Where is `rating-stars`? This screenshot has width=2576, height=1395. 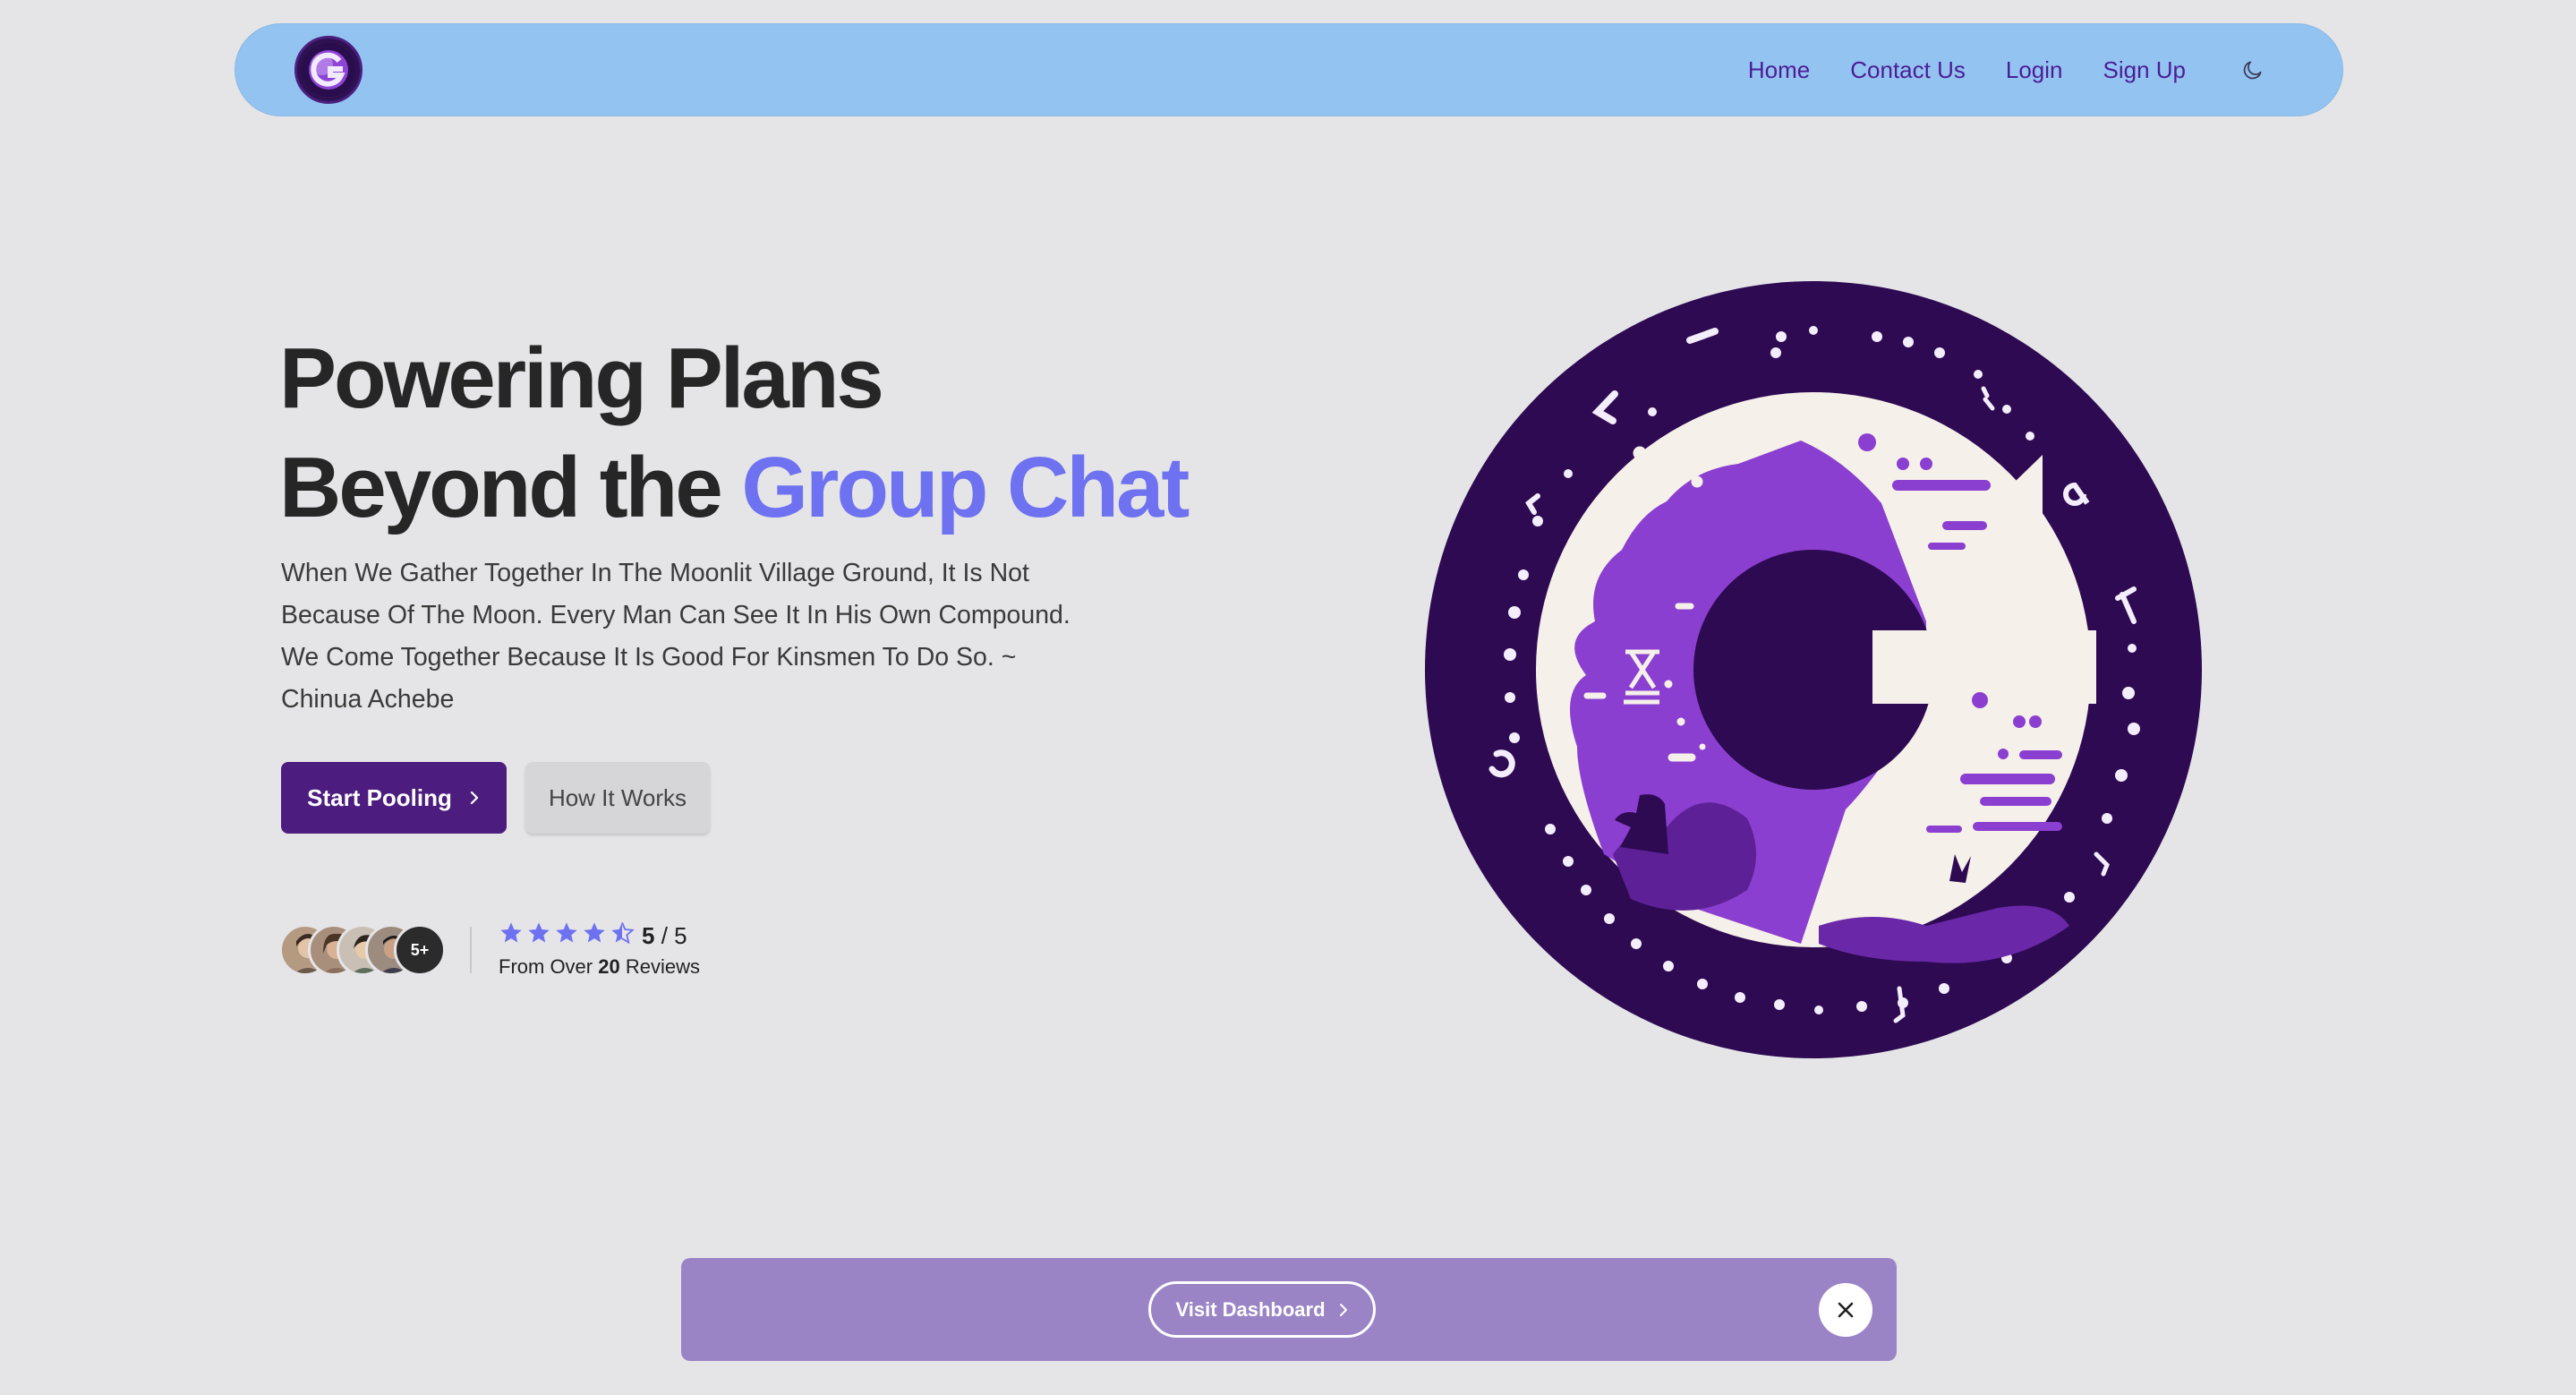 rating-stars is located at coordinates (567, 933).